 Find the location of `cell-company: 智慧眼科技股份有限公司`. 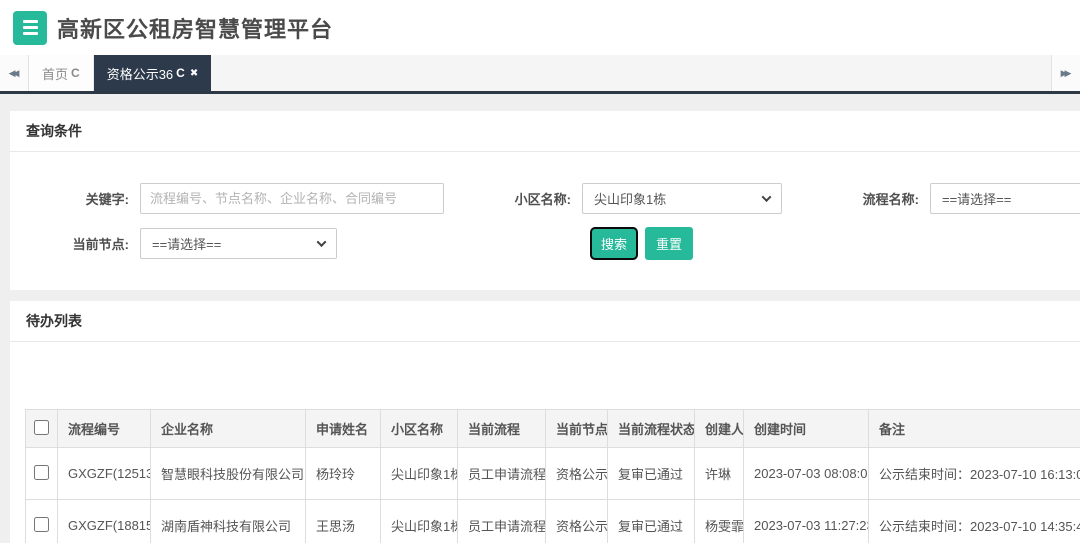

cell-company: 智慧眼科技股份有限公司 is located at coordinates (228, 473).